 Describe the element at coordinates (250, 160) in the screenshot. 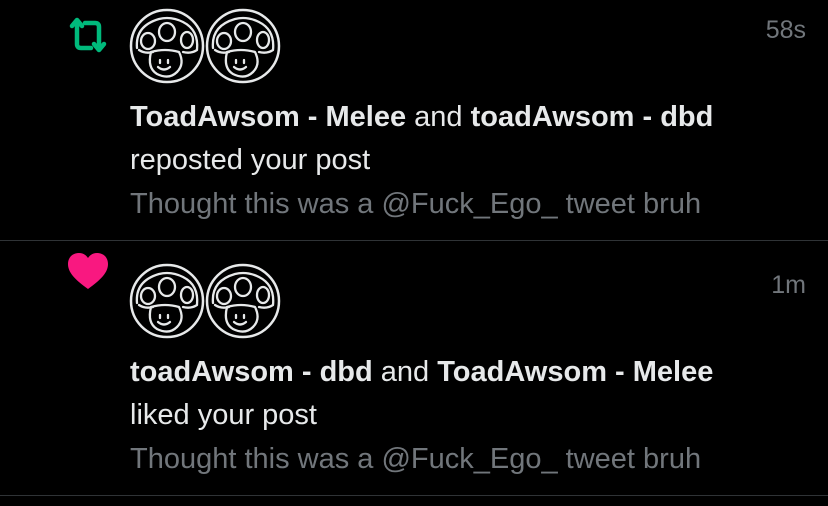

I see `action-text: reposted your post` at that location.